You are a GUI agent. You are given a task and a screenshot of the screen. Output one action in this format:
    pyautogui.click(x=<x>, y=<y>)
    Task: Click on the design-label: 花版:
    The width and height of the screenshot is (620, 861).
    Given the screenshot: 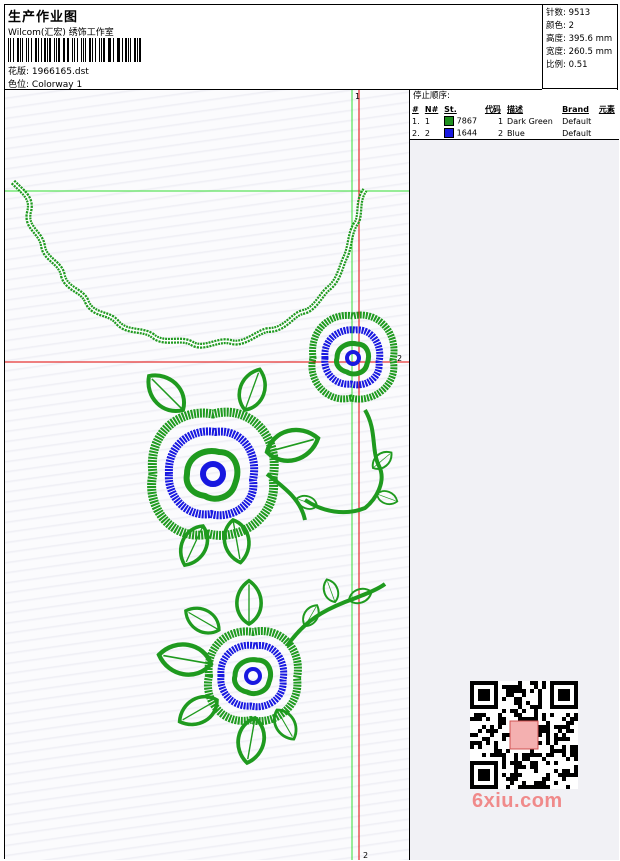 What is the action you would take?
    pyautogui.click(x=19, y=72)
    